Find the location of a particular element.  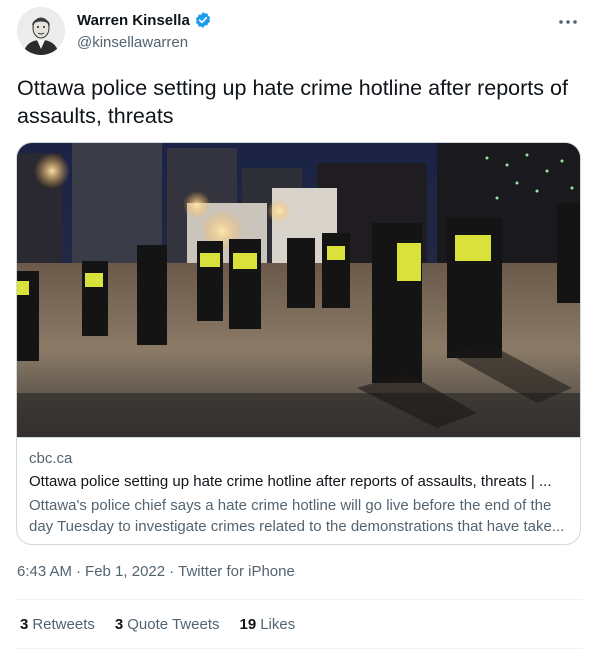

author-handle: @kinsellawarren is located at coordinates (132, 42).